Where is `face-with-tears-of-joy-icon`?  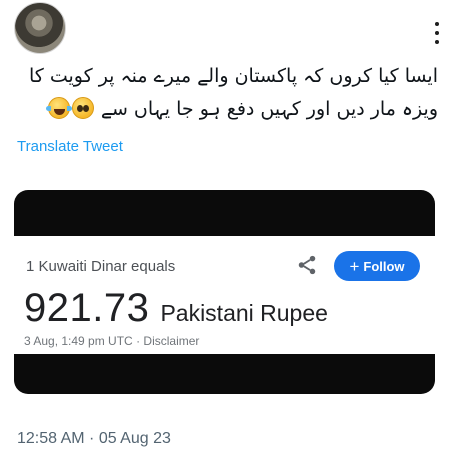
face-with-tears-of-joy-icon is located at coordinates (58, 108).